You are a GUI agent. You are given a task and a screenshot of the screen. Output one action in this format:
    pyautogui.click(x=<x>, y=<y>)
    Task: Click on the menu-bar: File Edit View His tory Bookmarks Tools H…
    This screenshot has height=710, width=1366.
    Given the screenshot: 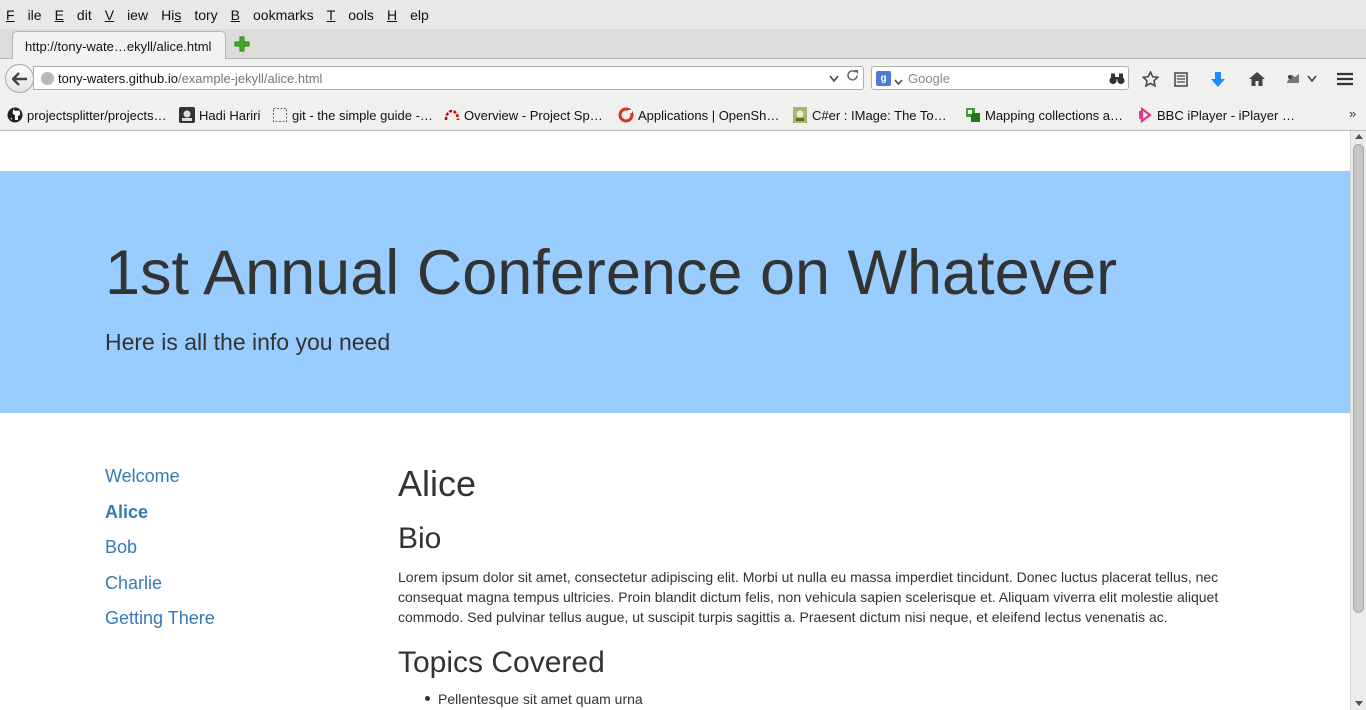 What is the action you would take?
    pyautogui.click(x=683, y=14)
    